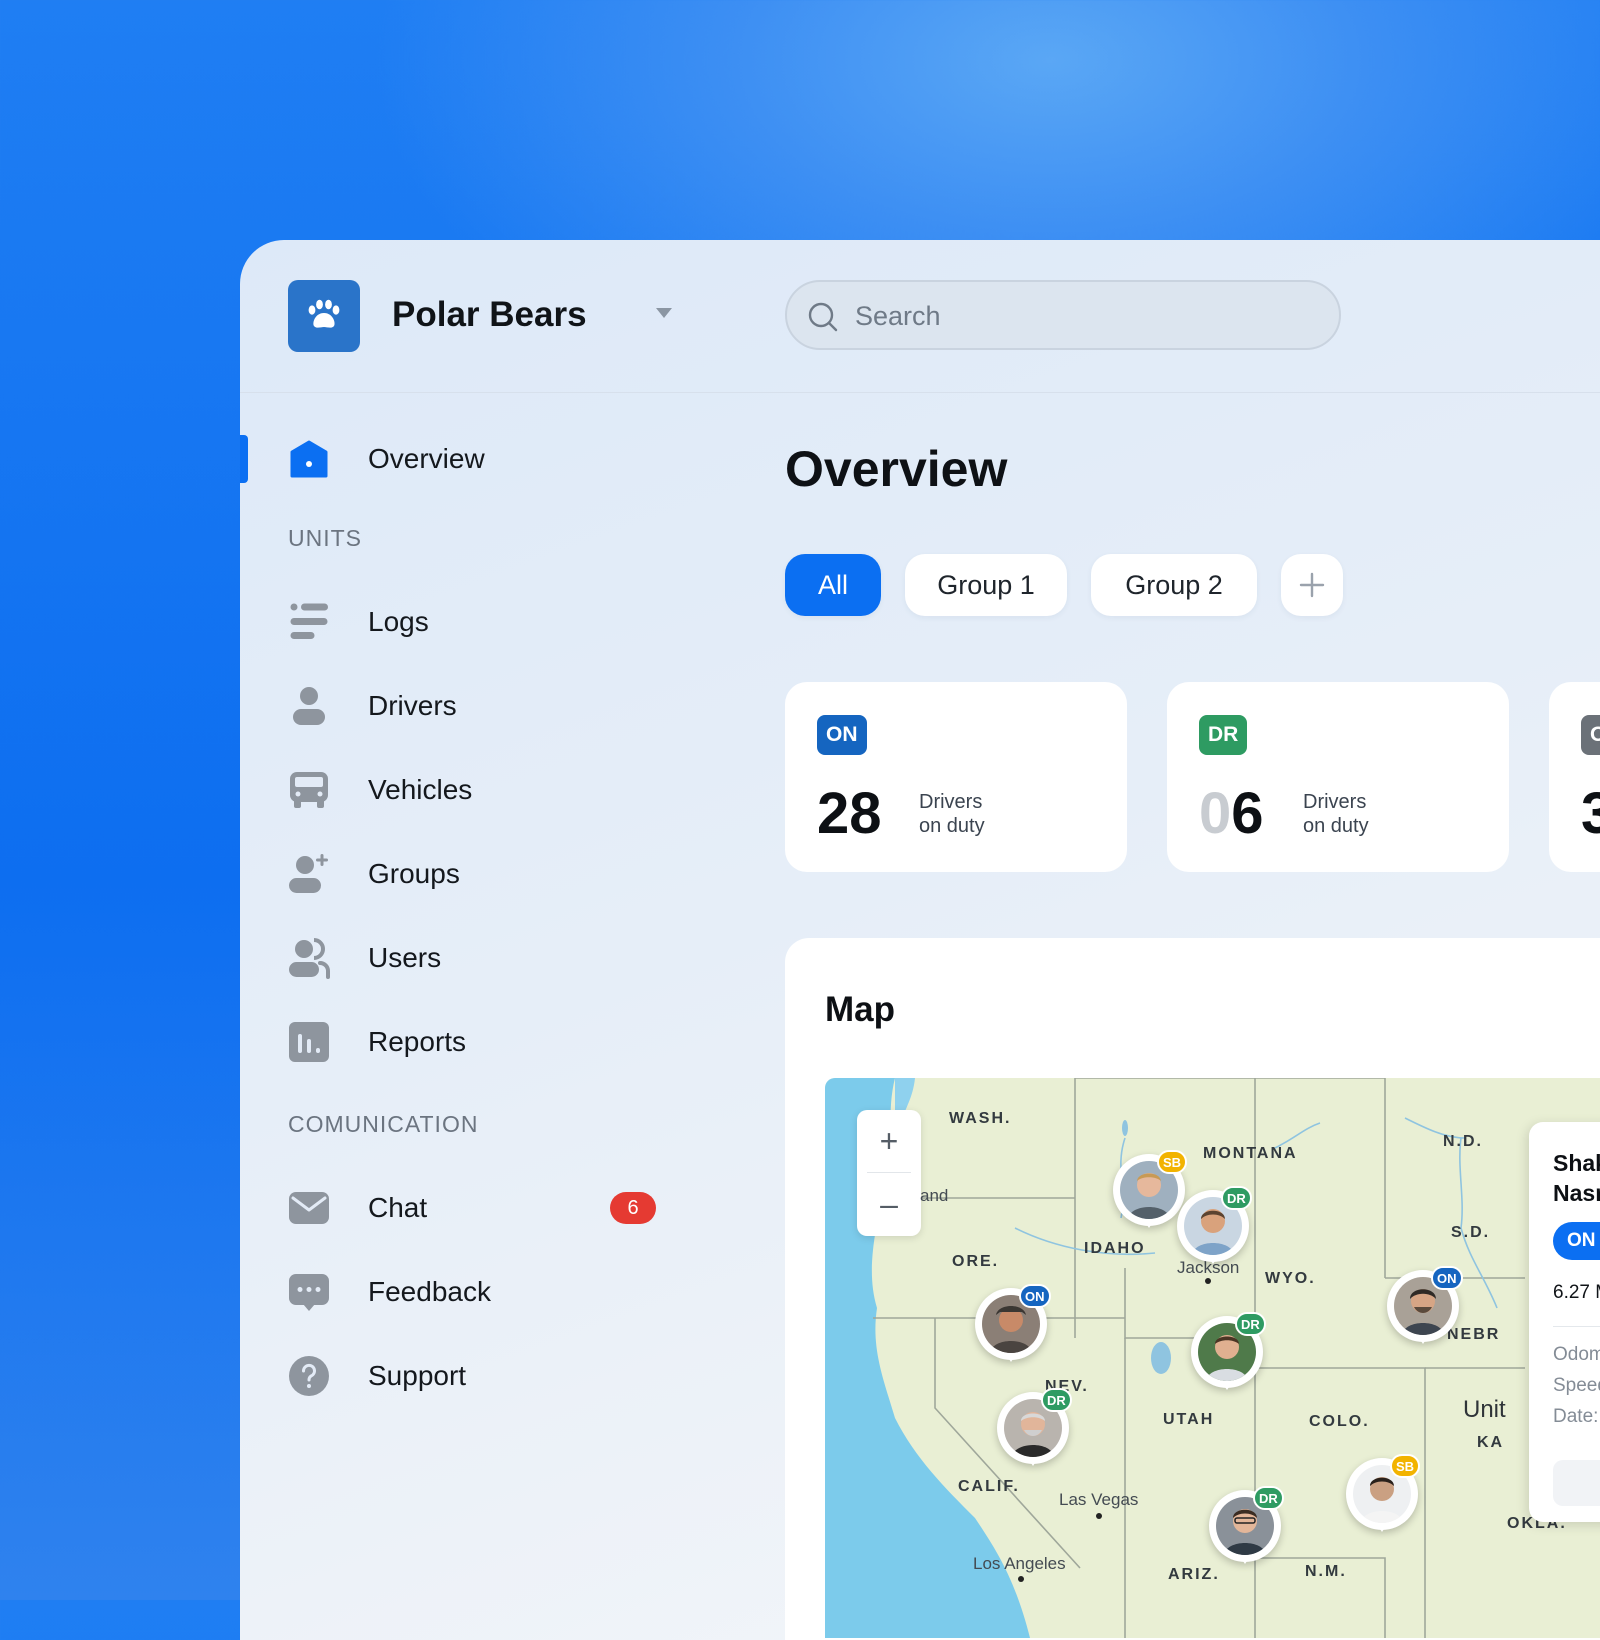 The width and height of the screenshot is (1600, 1640). What do you see at coordinates (309, 1042) in the screenshot?
I see `reports-icon` at bounding box center [309, 1042].